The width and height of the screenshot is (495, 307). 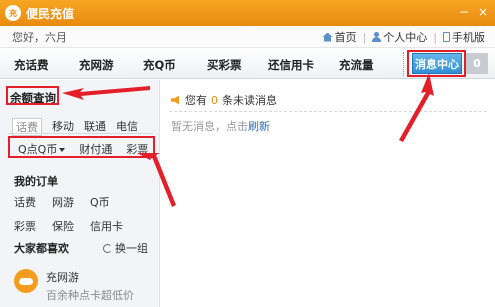 What do you see at coordinates (13, 13) in the screenshot?
I see `app-logo-icon: 充` at bounding box center [13, 13].